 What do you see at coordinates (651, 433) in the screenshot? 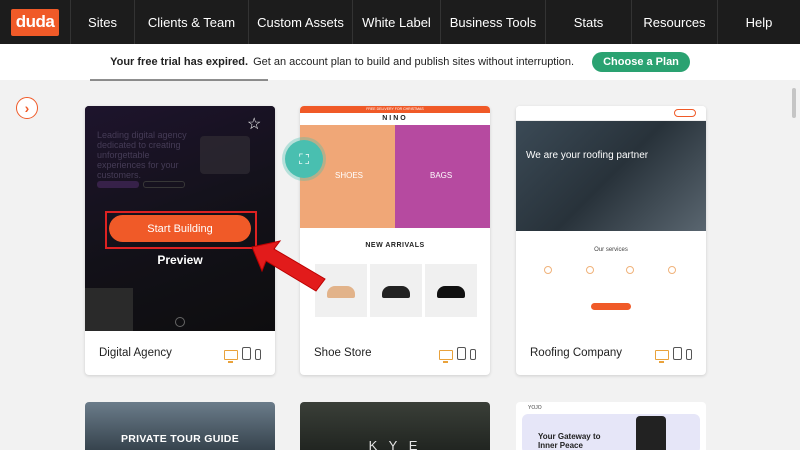
I see `phone-mockup` at bounding box center [651, 433].